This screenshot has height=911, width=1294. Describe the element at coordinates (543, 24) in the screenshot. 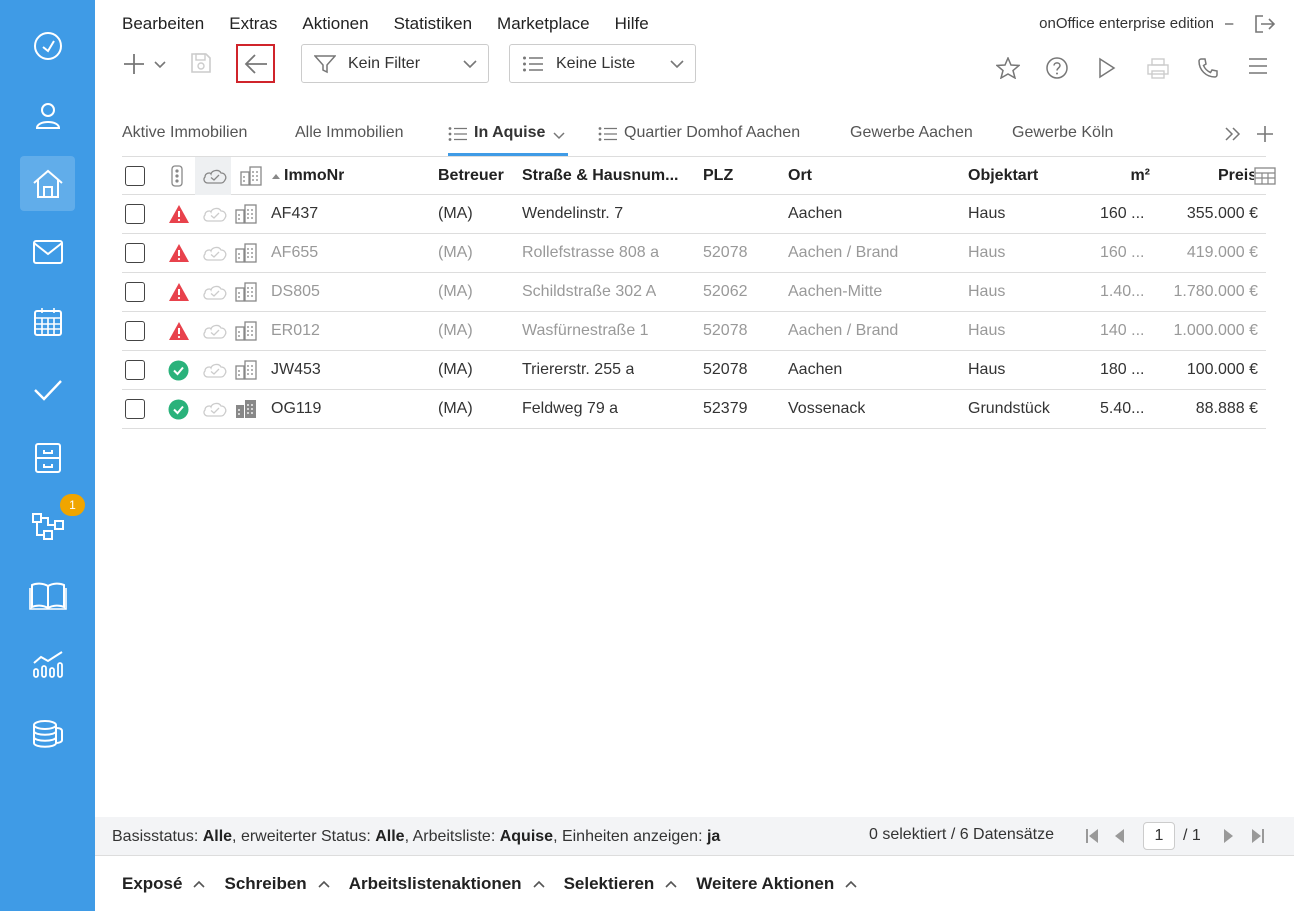

I see `menu-marketplace: Marketplace` at that location.